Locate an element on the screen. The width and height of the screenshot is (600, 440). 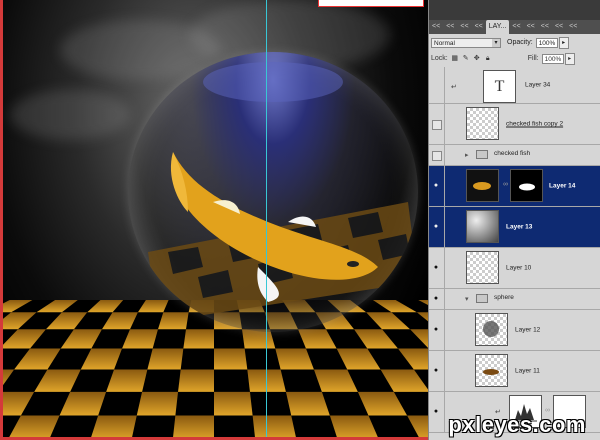
layer-row: ● ∞ Layer 14 is located at coordinates (514, 186).